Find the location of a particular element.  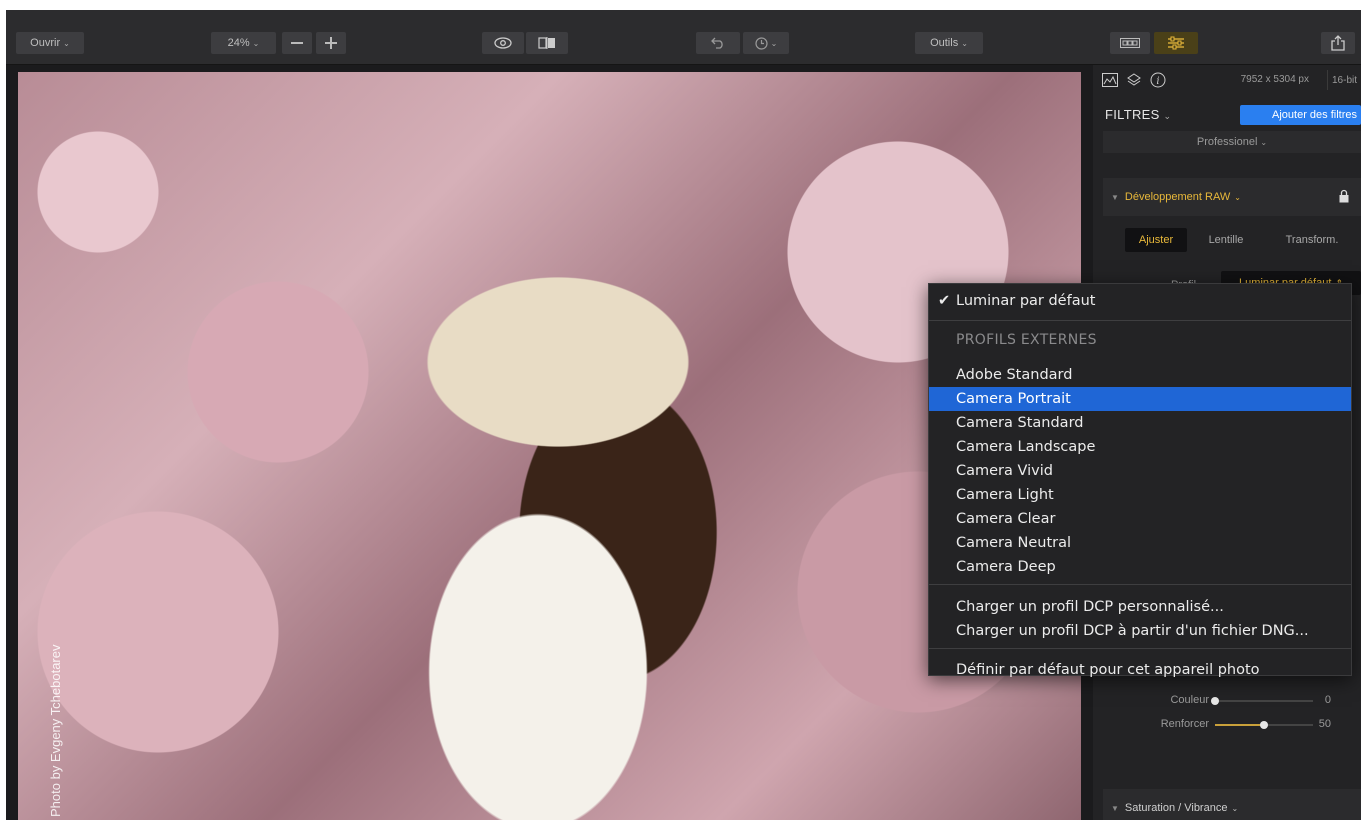

filmstrip-icon is located at coordinates (1130, 43).